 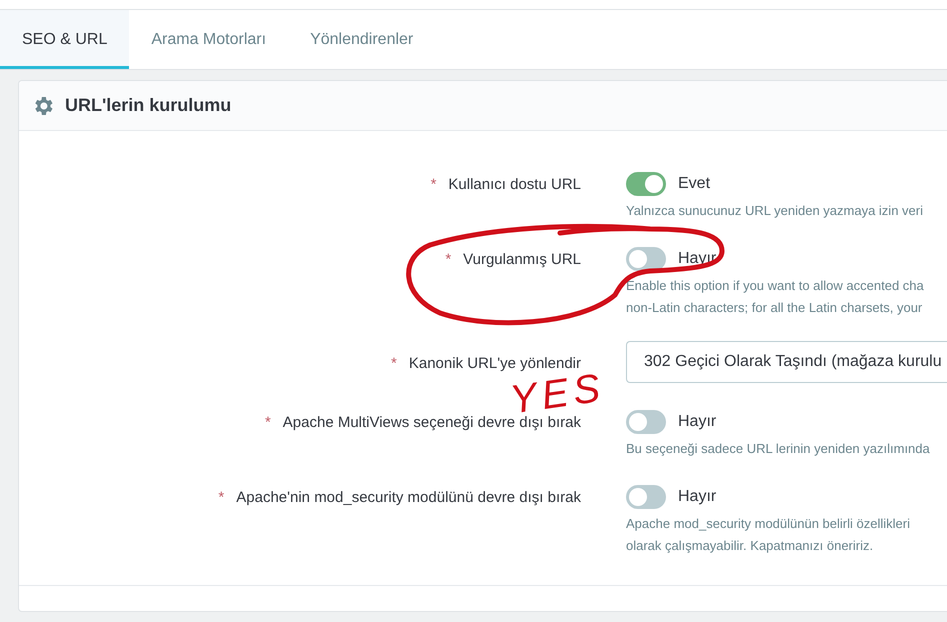 What do you see at coordinates (775, 308) in the screenshot?
I see `help-text: non-Latin characters; for all the Latin charsets, your` at bounding box center [775, 308].